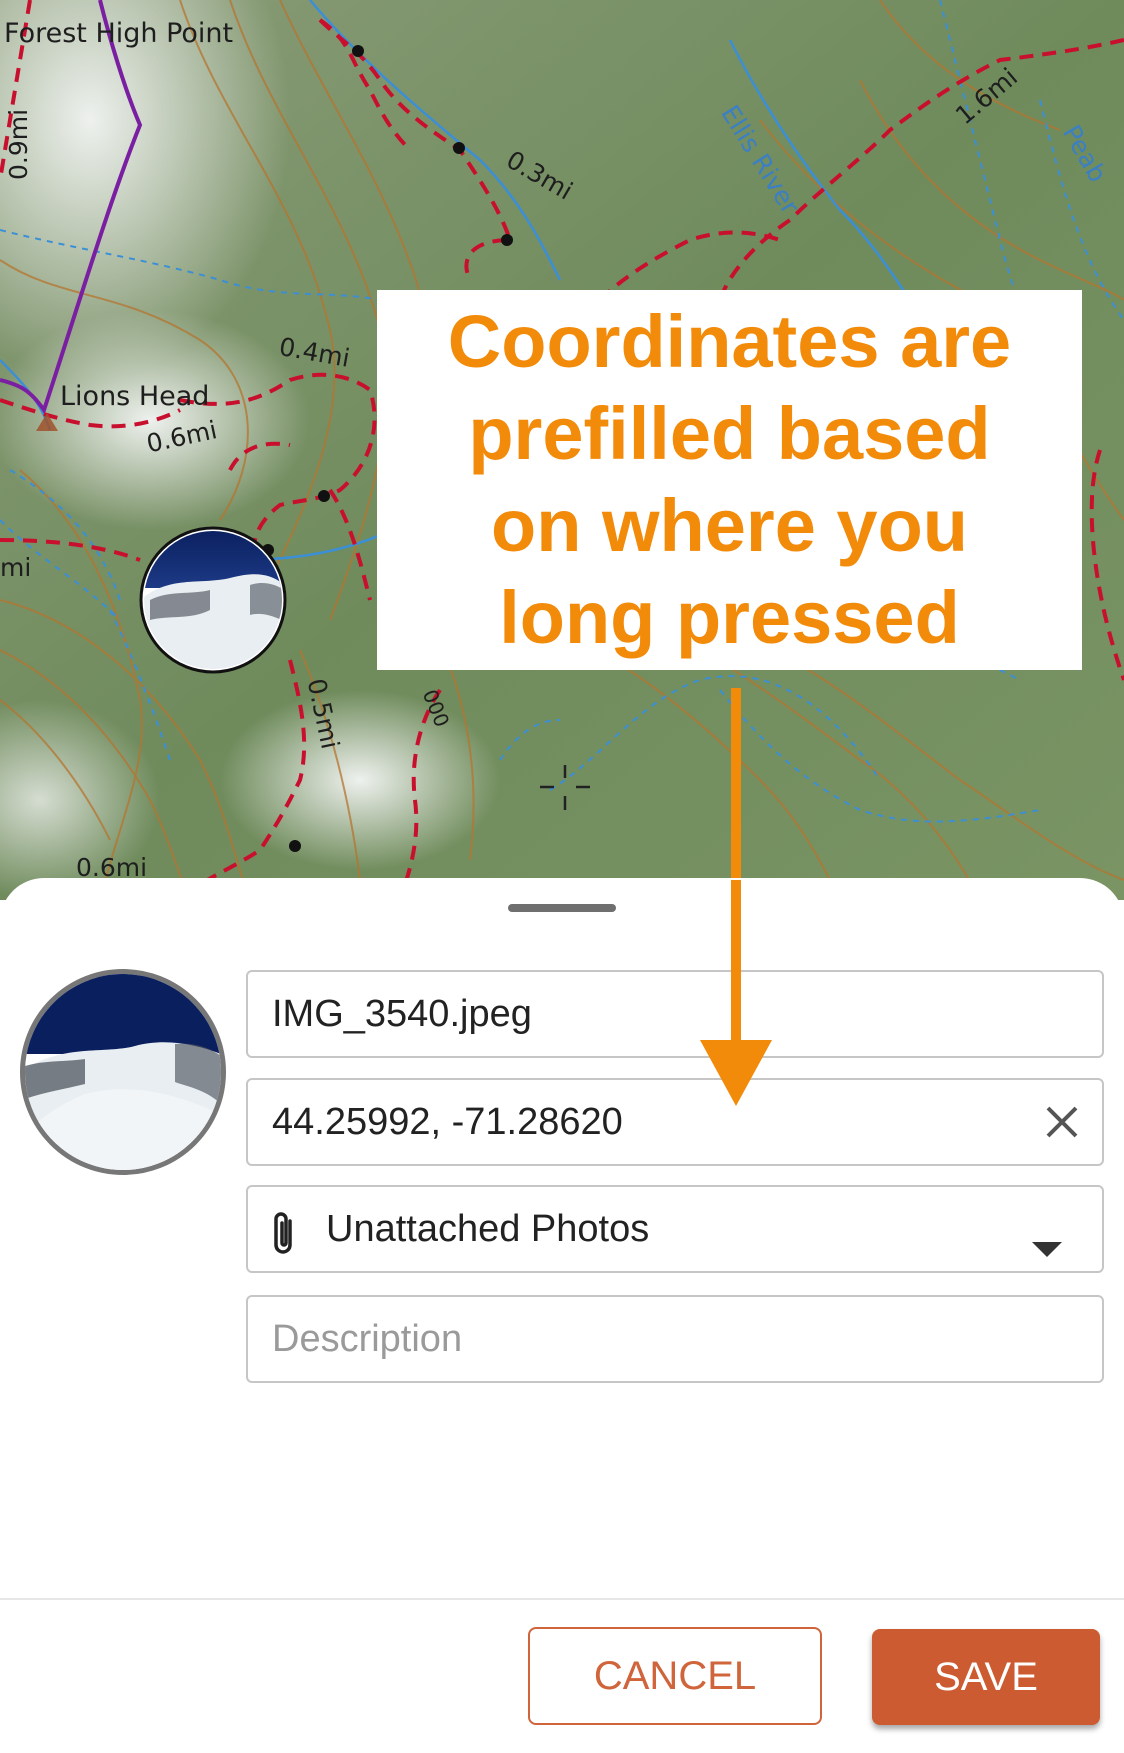 The image size is (1124, 1753). Describe the element at coordinates (675, 1122) in the screenshot. I see `coordinates-field: 44.25992, -71.28620` at that location.